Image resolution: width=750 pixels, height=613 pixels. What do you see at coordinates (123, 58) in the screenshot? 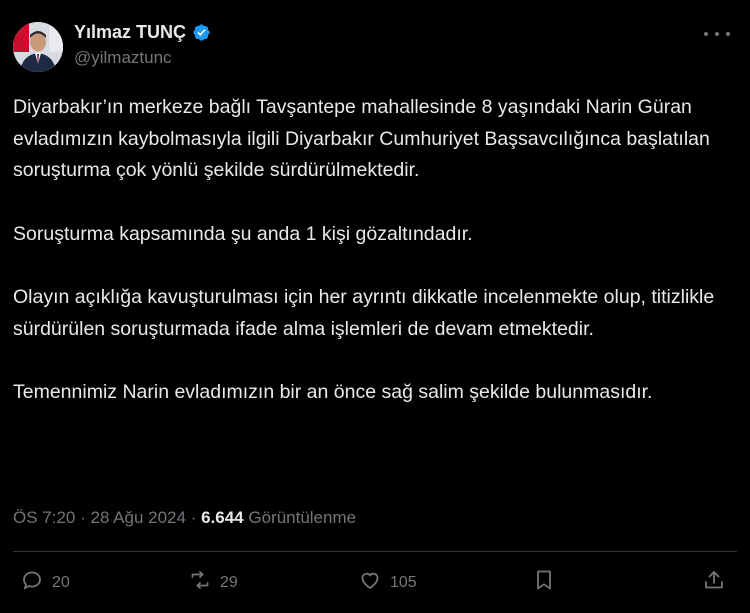
I see `author-handle: @yilmaztunc` at bounding box center [123, 58].